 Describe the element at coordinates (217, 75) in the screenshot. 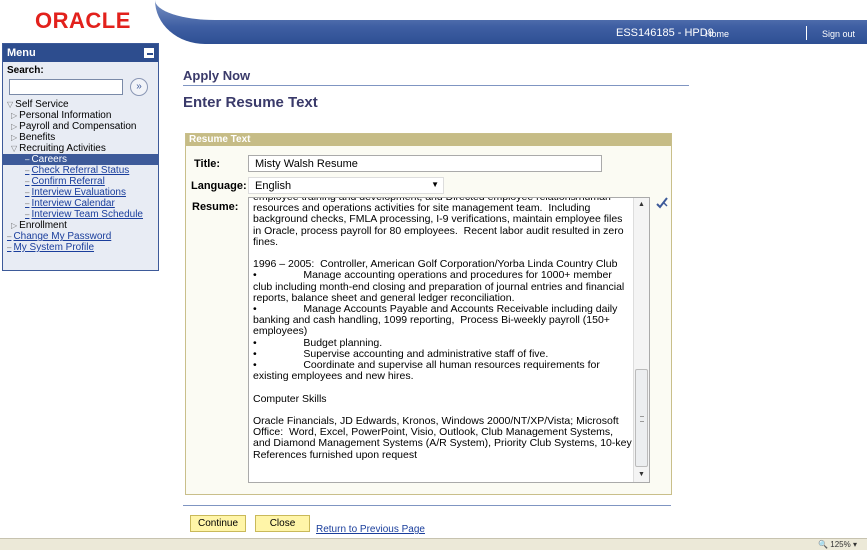

I see `breadcrumb: Apply Now` at that location.